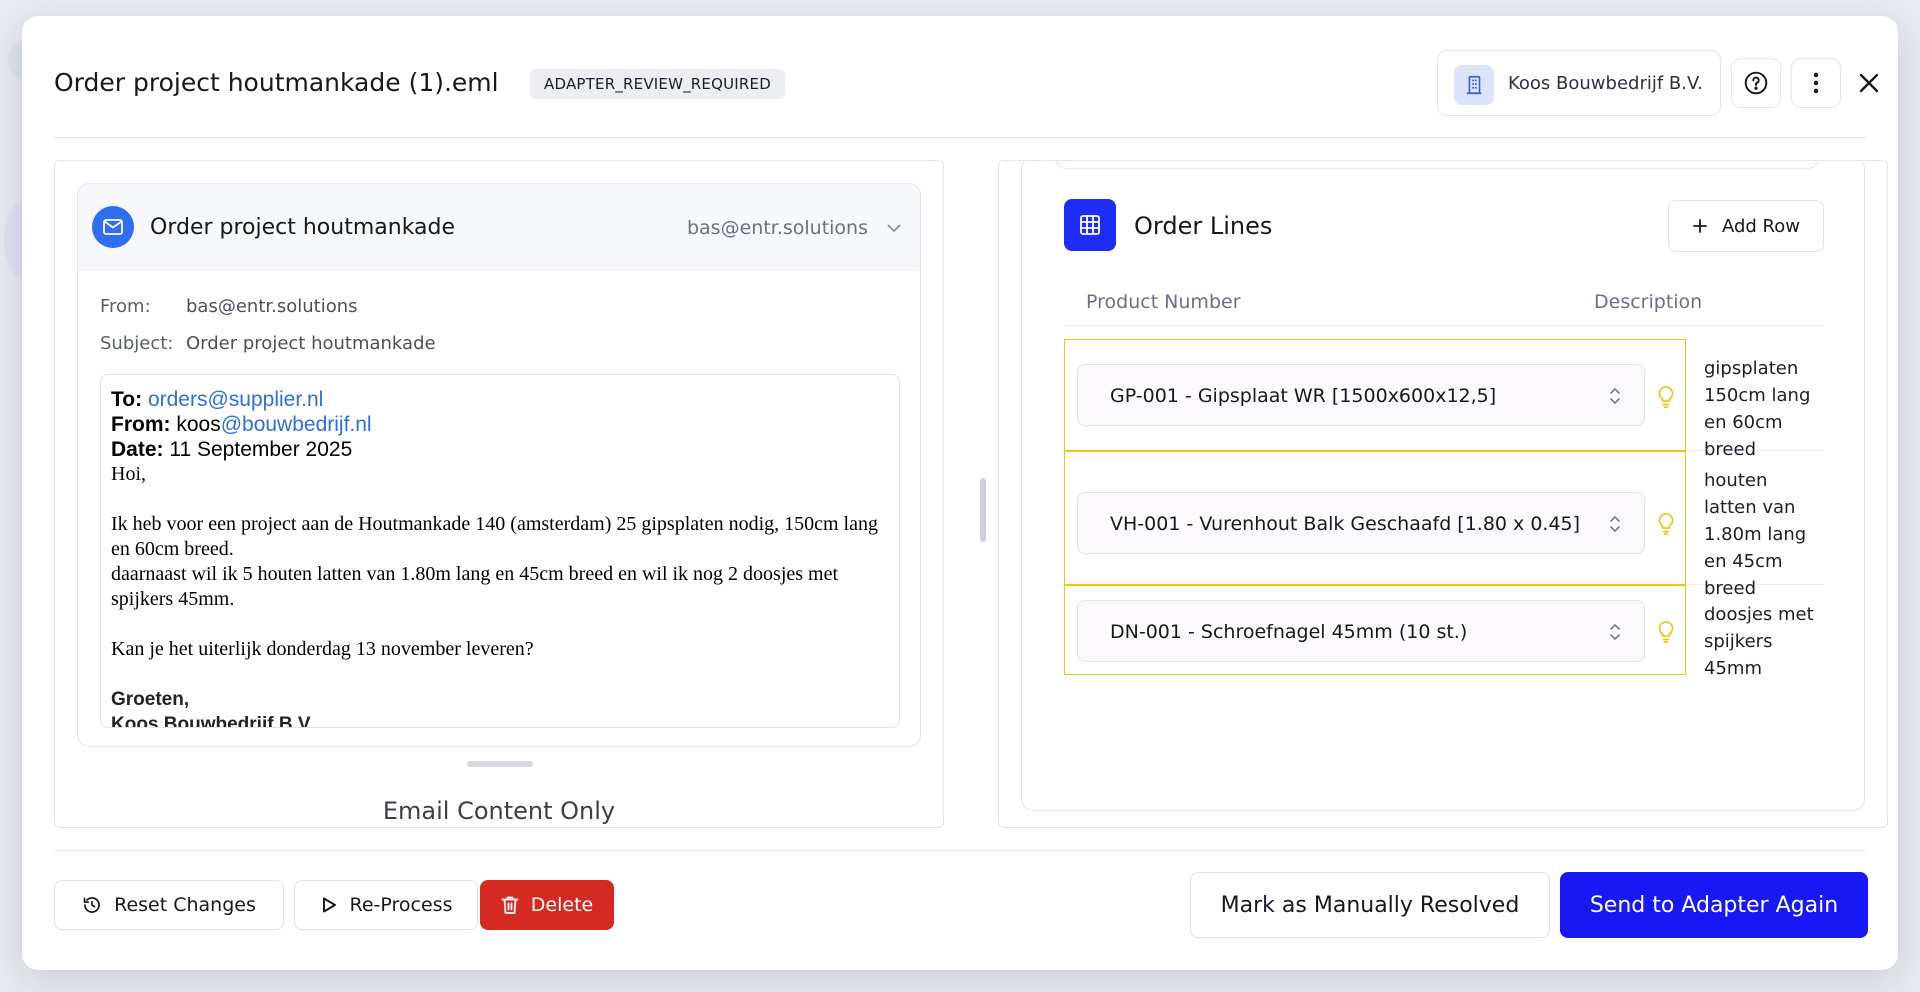  What do you see at coordinates (1648, 302) in the screenshot?
I see `column-header-description: Description` at bounding box center [1648, 302].